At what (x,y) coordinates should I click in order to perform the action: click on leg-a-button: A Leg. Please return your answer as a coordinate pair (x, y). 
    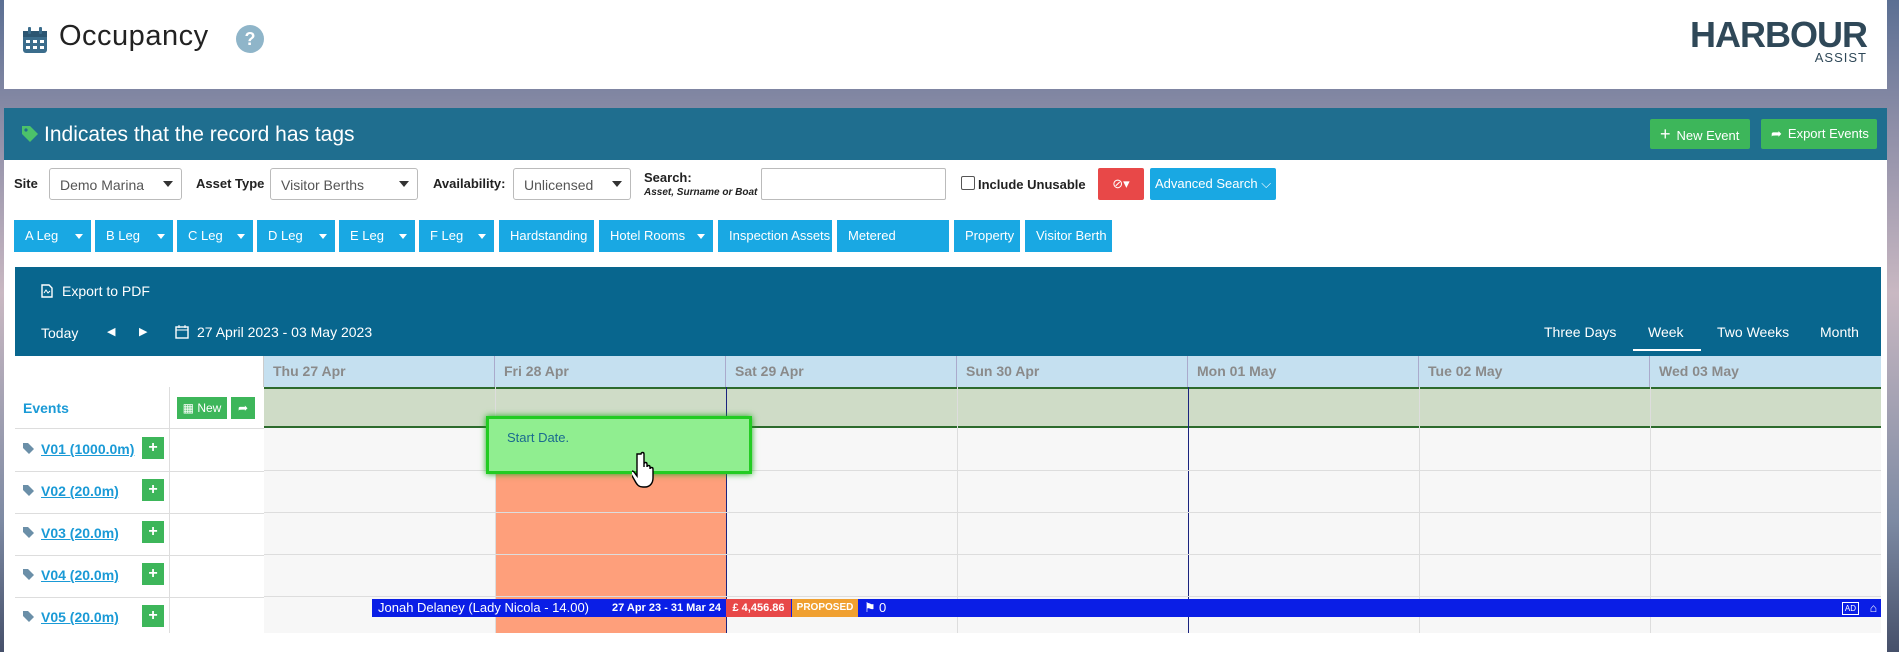
    Looking at the image, I should click on (52, 236).